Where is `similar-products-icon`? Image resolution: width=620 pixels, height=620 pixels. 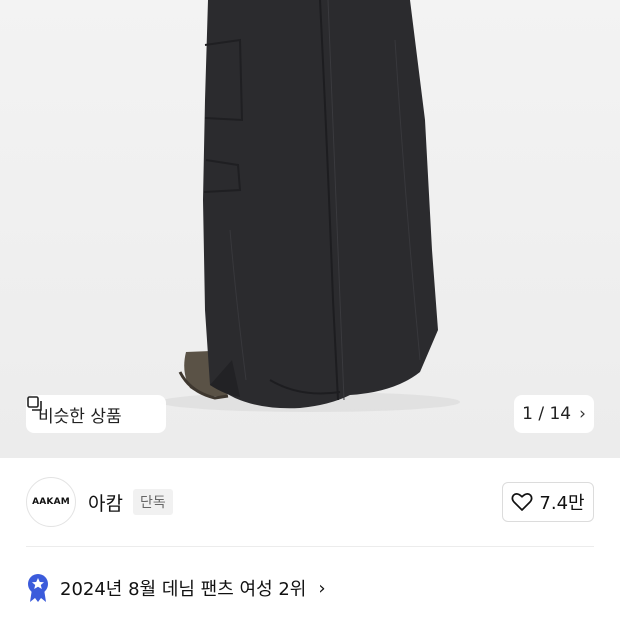
similar-products-icon is located at coordinates (34, 403).